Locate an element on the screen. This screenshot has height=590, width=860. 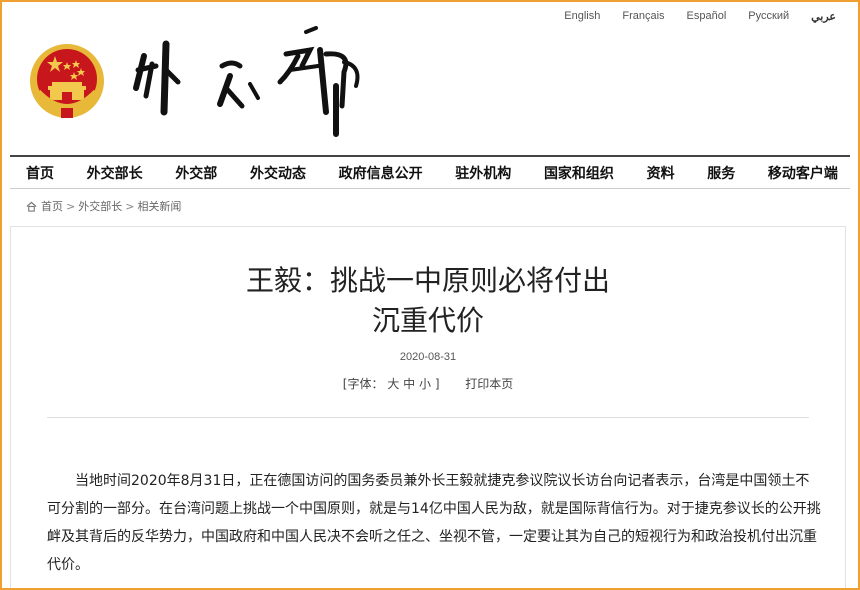
language-bar: English Français Español Русский عربي is located at coordinates (689, 16).